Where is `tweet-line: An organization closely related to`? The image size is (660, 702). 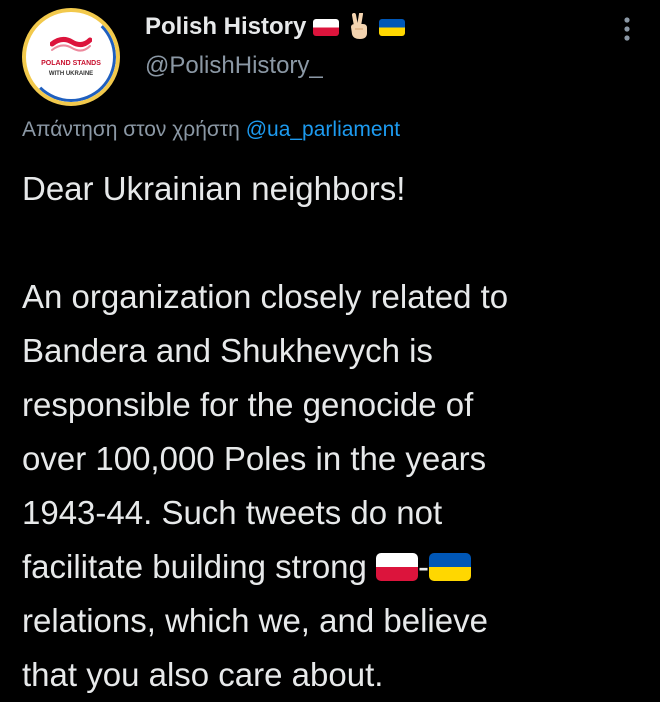 tweet-line: An organization closely related to is located at coordinates (265, 296).